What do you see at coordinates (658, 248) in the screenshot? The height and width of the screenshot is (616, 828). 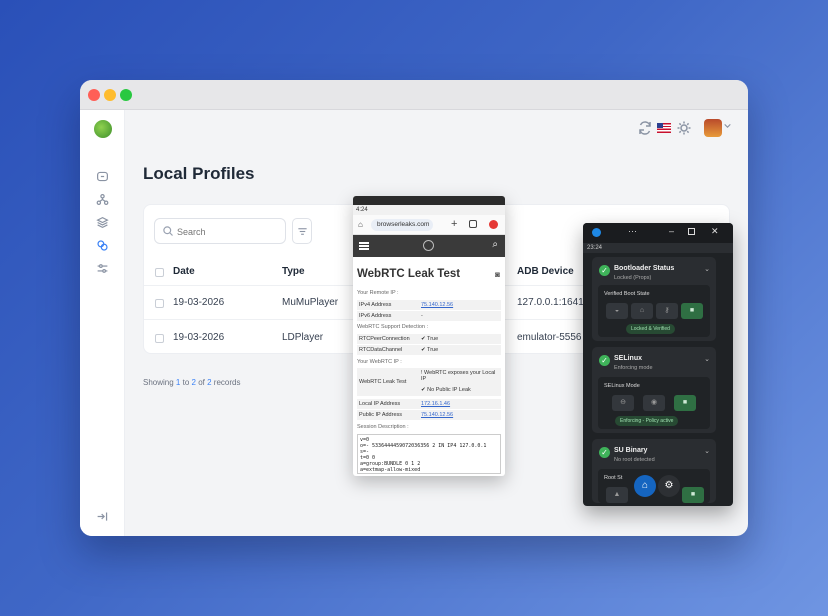 I see `dark-status-bar: 23:24` at bounding box center [658, 248].